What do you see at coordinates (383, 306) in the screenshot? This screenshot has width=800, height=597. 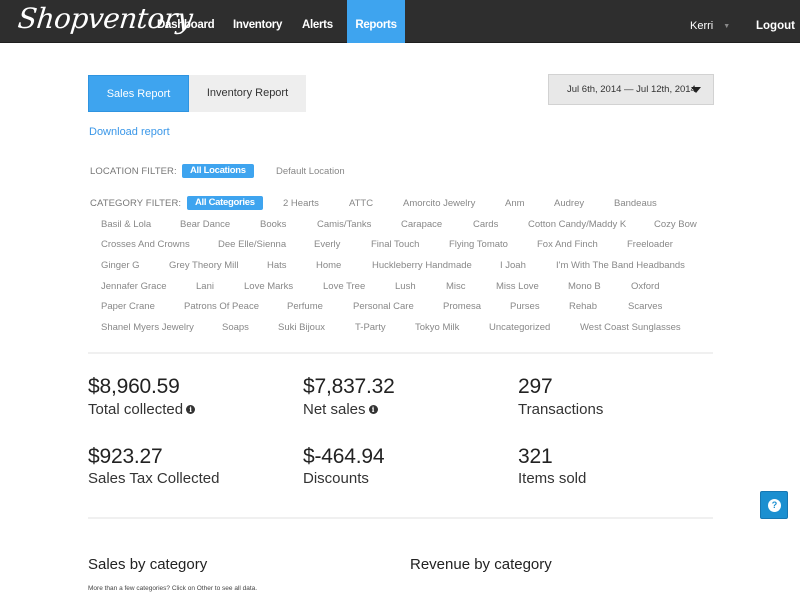 I see `category-option: Personal Care` at bounding box center [383, 306].